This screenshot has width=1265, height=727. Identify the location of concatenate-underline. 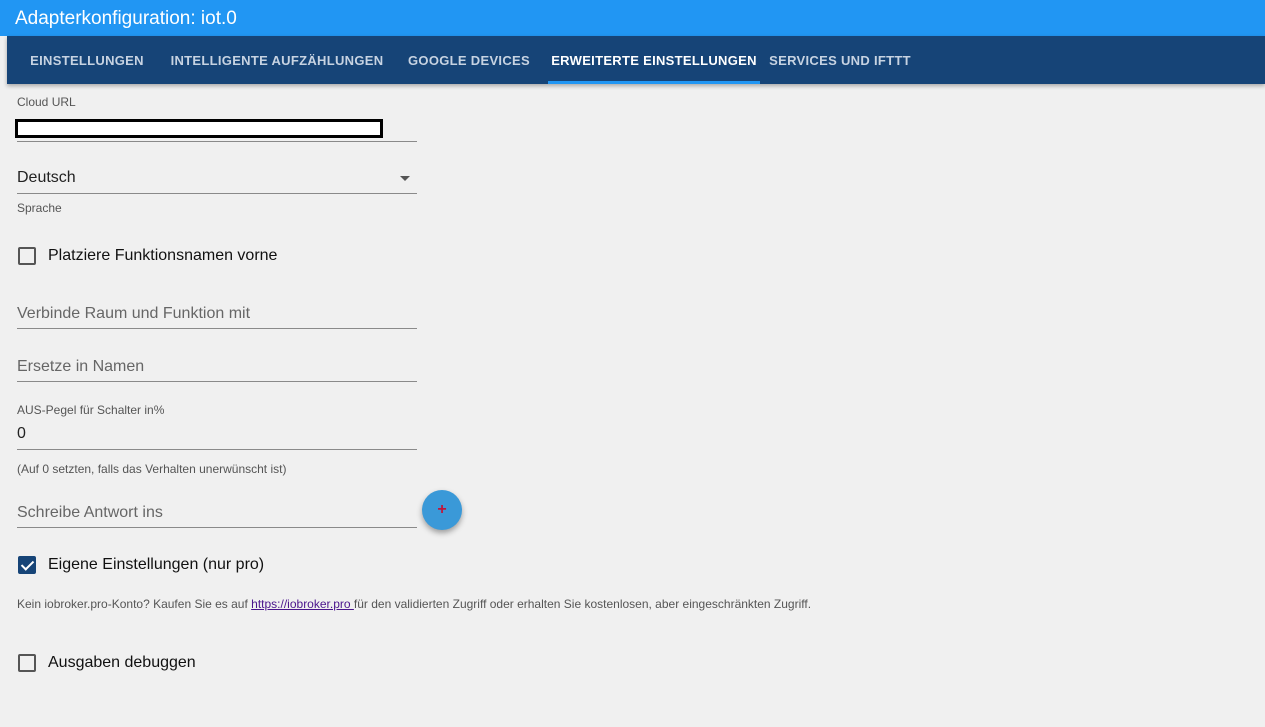
(217, 328).